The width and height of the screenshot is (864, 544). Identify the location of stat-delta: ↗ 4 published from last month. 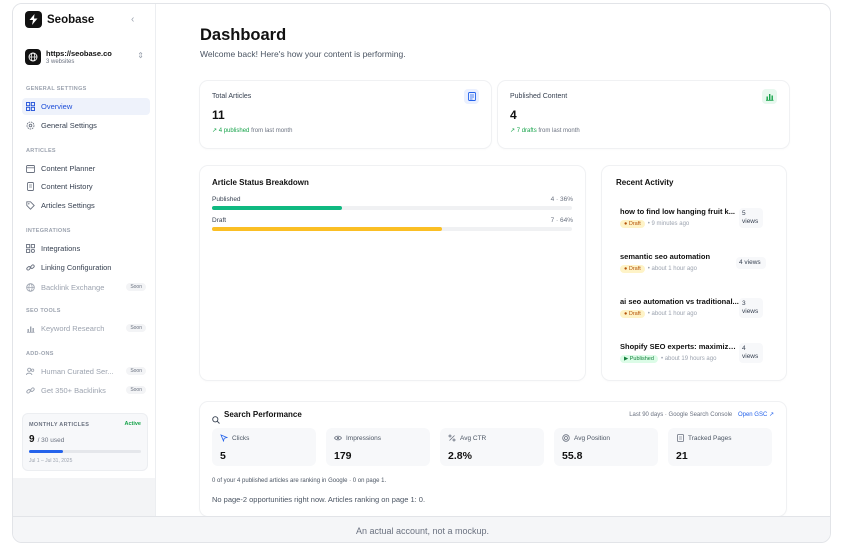
(252, 130).